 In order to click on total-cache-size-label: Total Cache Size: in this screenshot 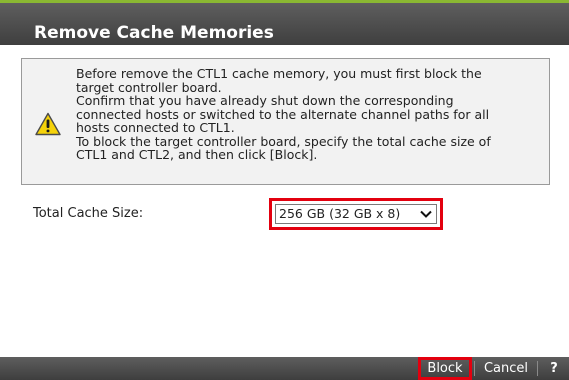, I will do `click(88, 213)`.